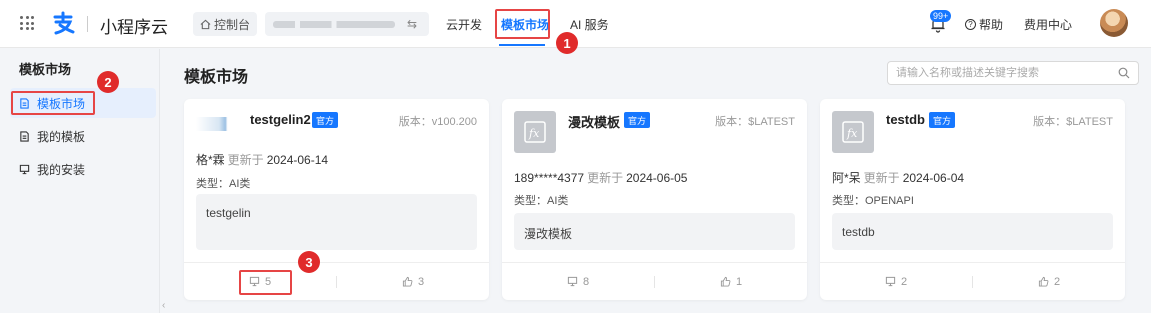 The image size is (1151, 313). Describe the element at coordinates (217, 124) in the screenshot. I see `template-thumbnail` at that location.